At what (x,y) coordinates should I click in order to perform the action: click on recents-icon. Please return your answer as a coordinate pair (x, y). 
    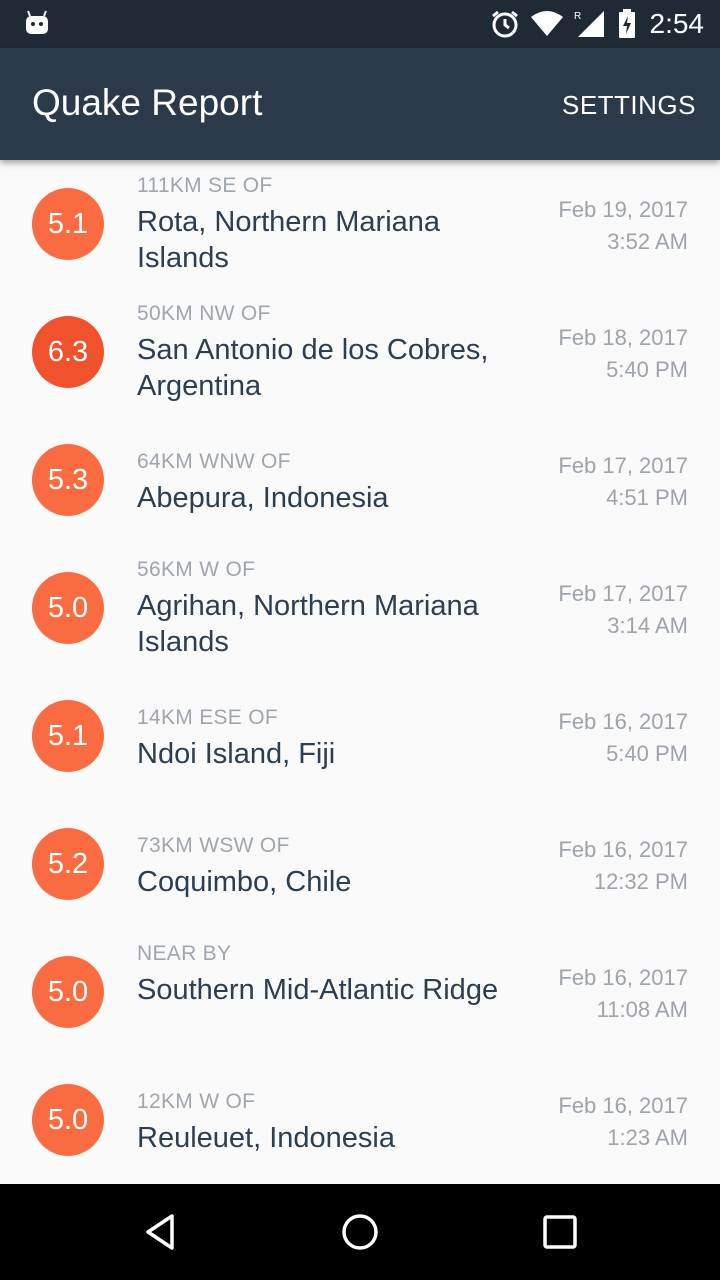
    Looking at the image, I should click on (560, 1232).